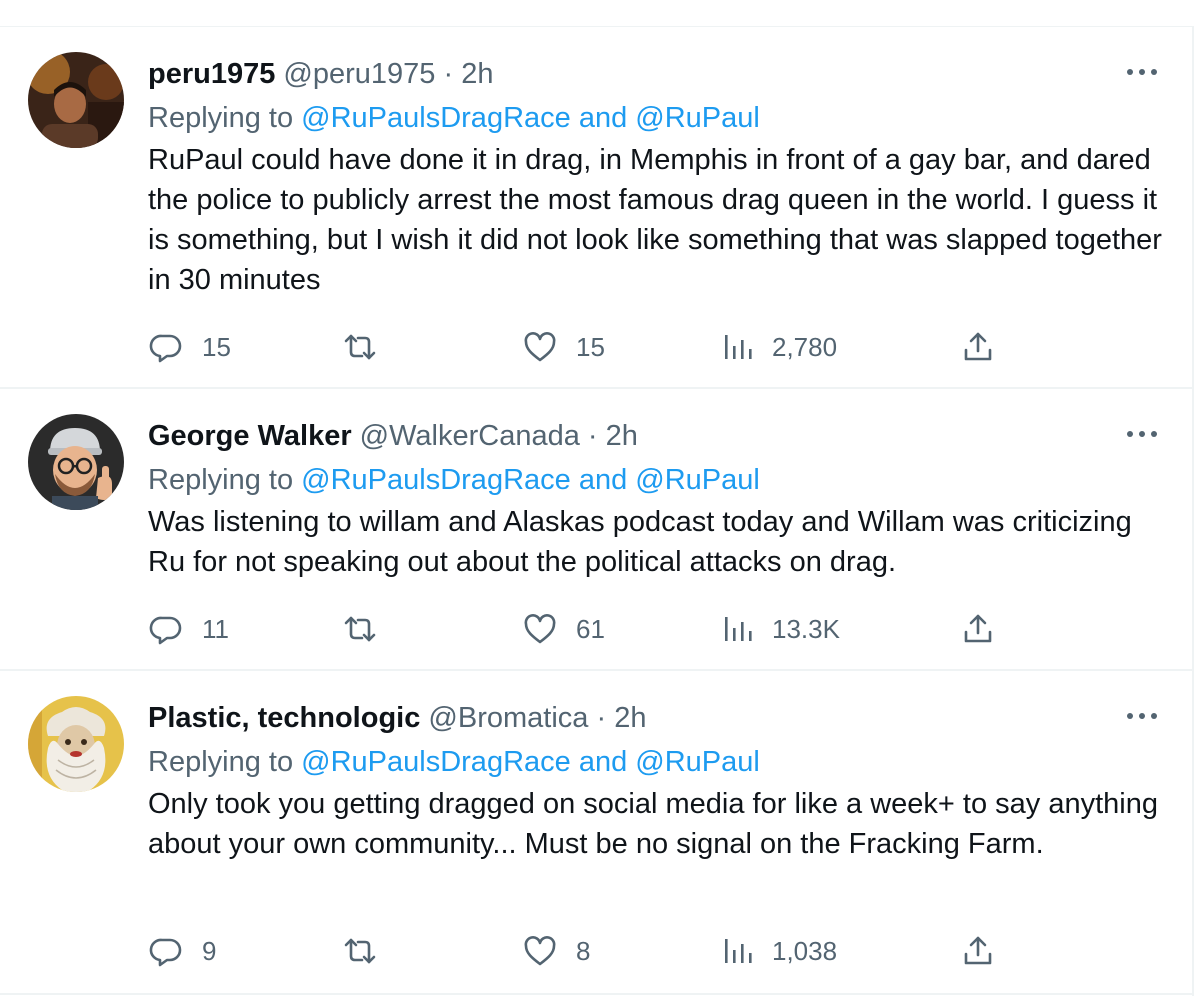  What do you see at coordinates (805, 346) in the screenshot?
I see `views-count: 2,780` at bounding box center [805, 346].